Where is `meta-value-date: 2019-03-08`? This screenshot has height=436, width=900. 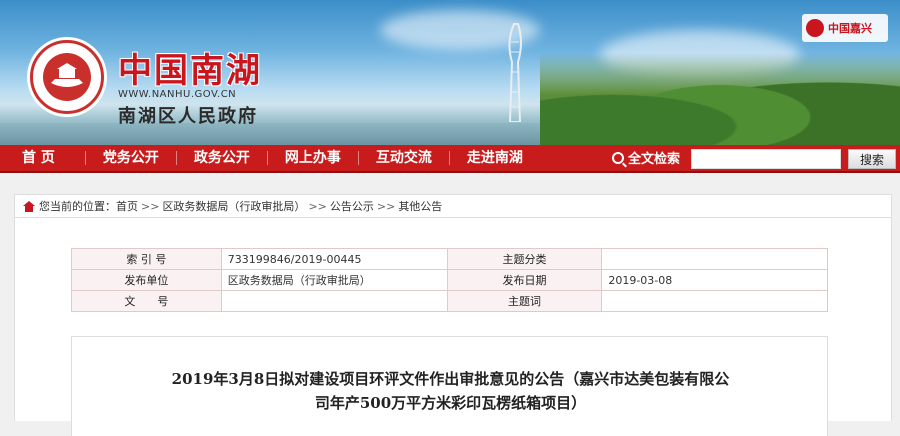 meta-value-date: 2019-03-08 is located at coordinates (714, 280).